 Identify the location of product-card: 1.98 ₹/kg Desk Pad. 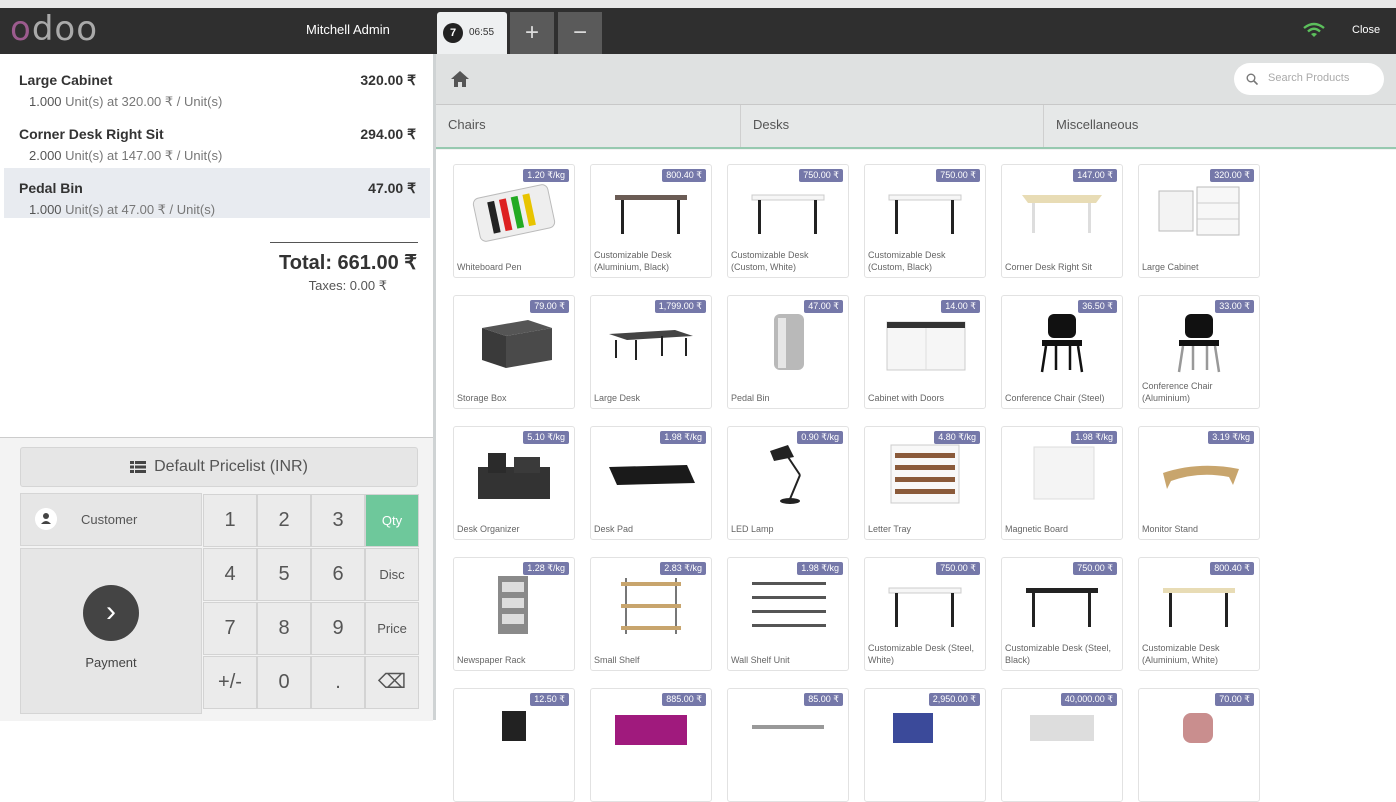
(651, 483).